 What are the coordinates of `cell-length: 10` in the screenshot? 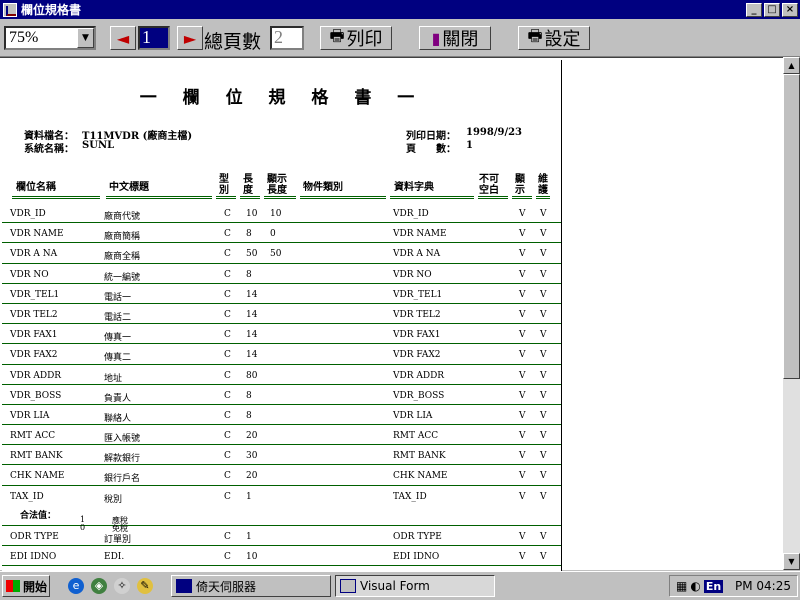 It's located at (252, 556).